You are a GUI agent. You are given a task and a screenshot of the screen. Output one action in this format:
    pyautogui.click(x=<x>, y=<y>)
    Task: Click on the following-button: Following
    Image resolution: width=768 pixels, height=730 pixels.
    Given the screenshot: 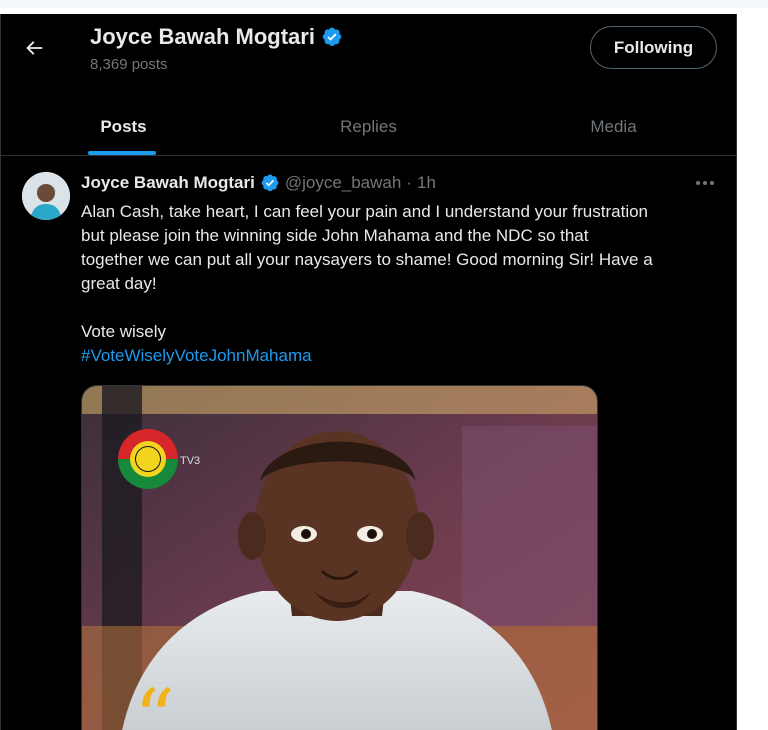 What is the action you would take?
    pyautogui.click(x=653, y=47)
    